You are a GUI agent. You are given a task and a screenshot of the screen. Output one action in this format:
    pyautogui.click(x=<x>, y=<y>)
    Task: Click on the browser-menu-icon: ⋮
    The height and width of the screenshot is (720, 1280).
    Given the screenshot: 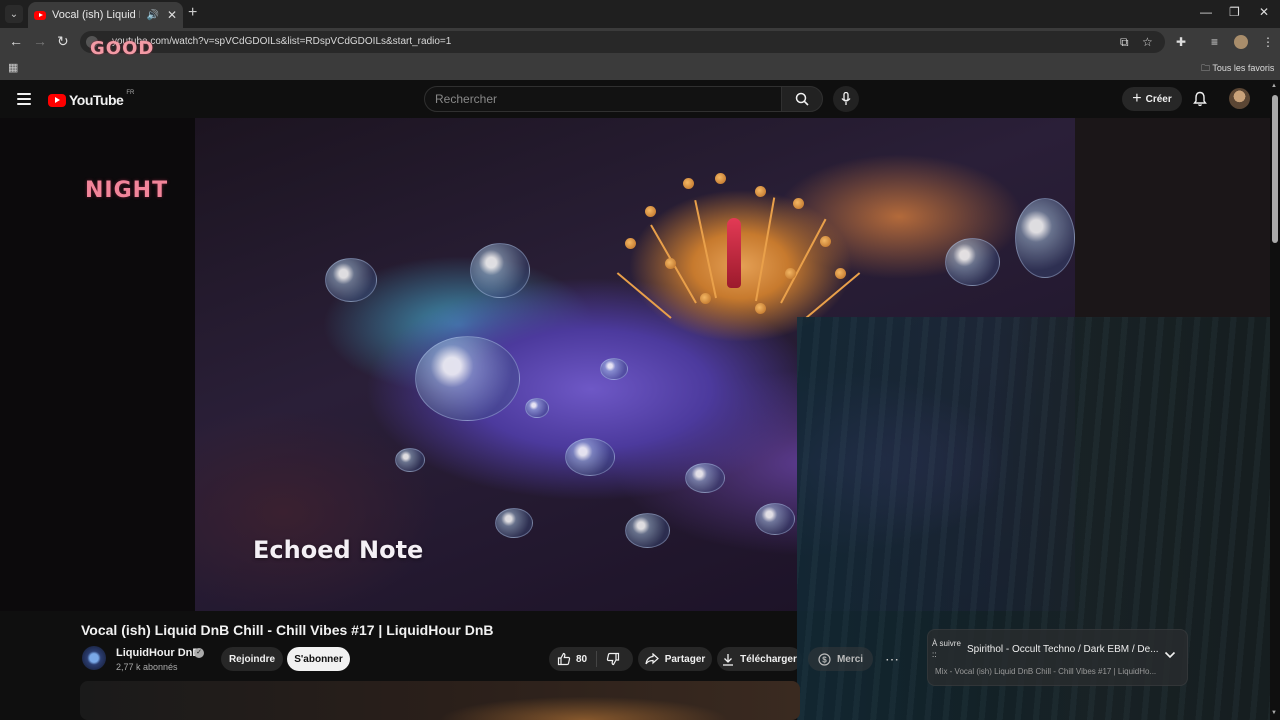 What is the action you would take?
    pyautogui.click(x=1268, y=42)
    